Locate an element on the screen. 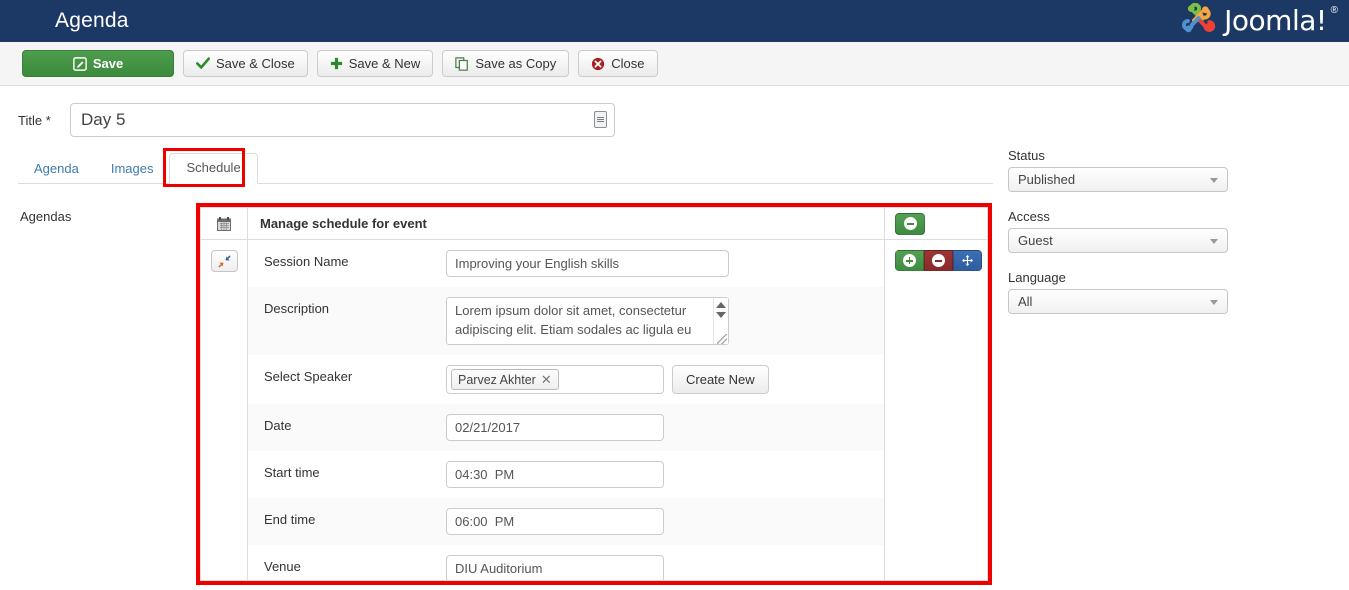 Image resolution: width=1349 pixels, height=590 pixels. article-icon is located at coordinates (600, 119).